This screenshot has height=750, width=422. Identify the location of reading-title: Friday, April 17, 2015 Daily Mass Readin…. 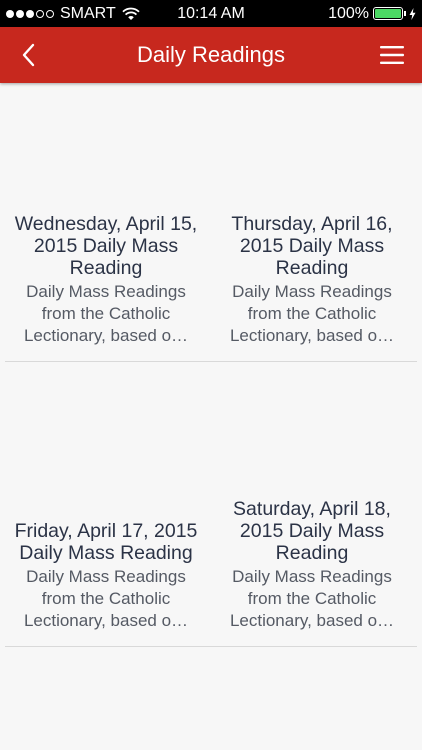
(106, 542).